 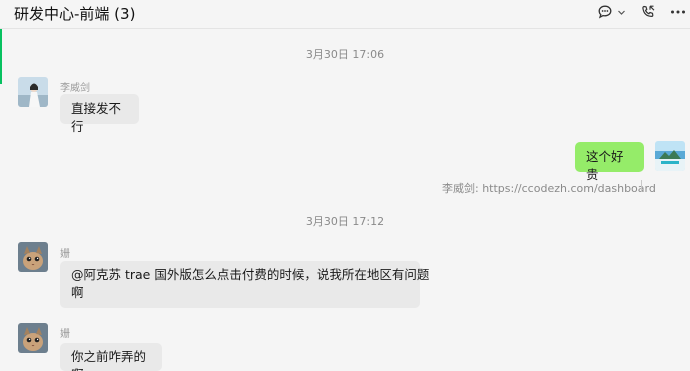 What do you see at coordinates (549, 188) in the screenshot?
I see `quoted-message: 李威剑: https://ccodezh.com/dashboard` at bounding box center [549, 188].